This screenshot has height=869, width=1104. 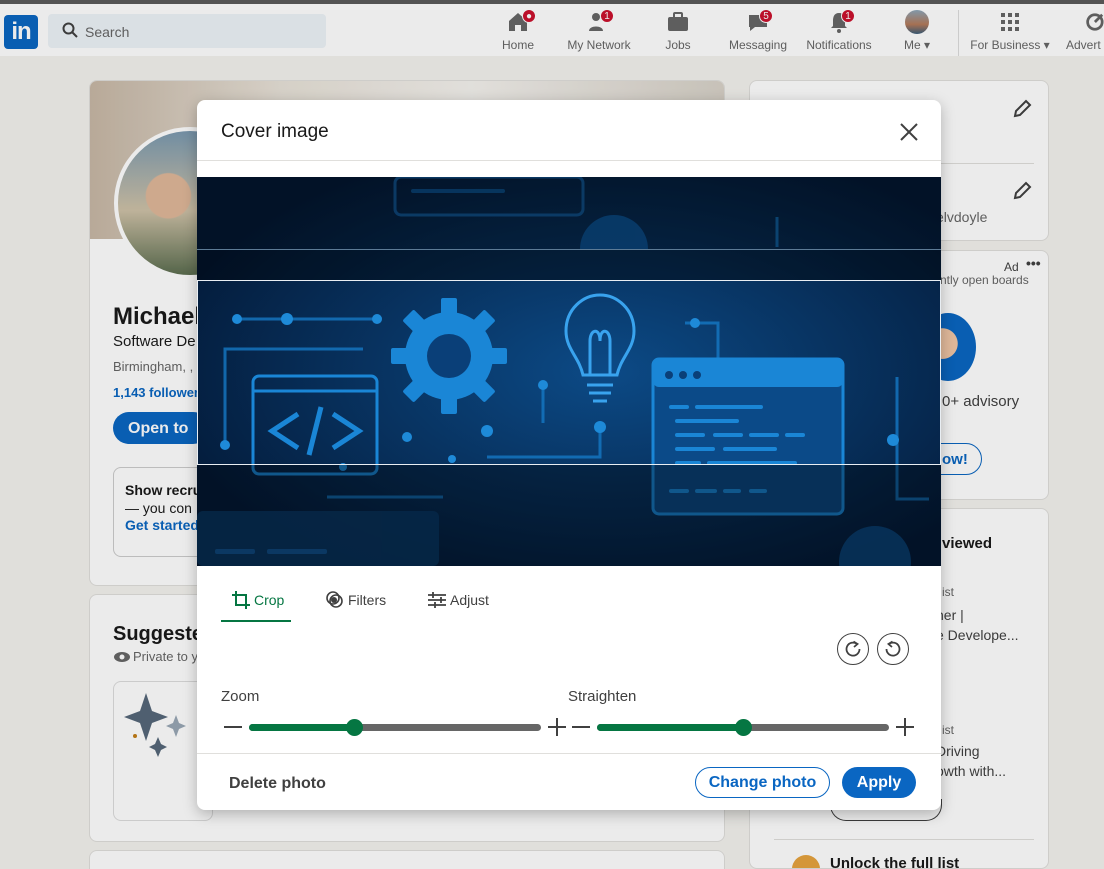 I want to click on tab-filters: Filters, so click(x=355, y=600).